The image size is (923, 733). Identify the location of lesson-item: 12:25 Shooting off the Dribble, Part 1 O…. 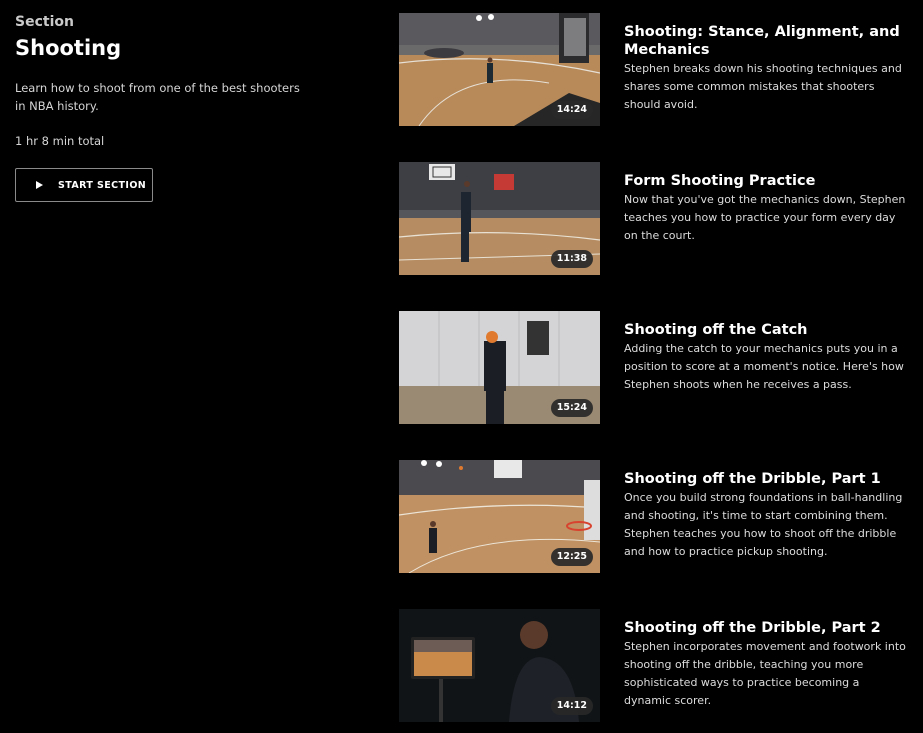
(654, 516).